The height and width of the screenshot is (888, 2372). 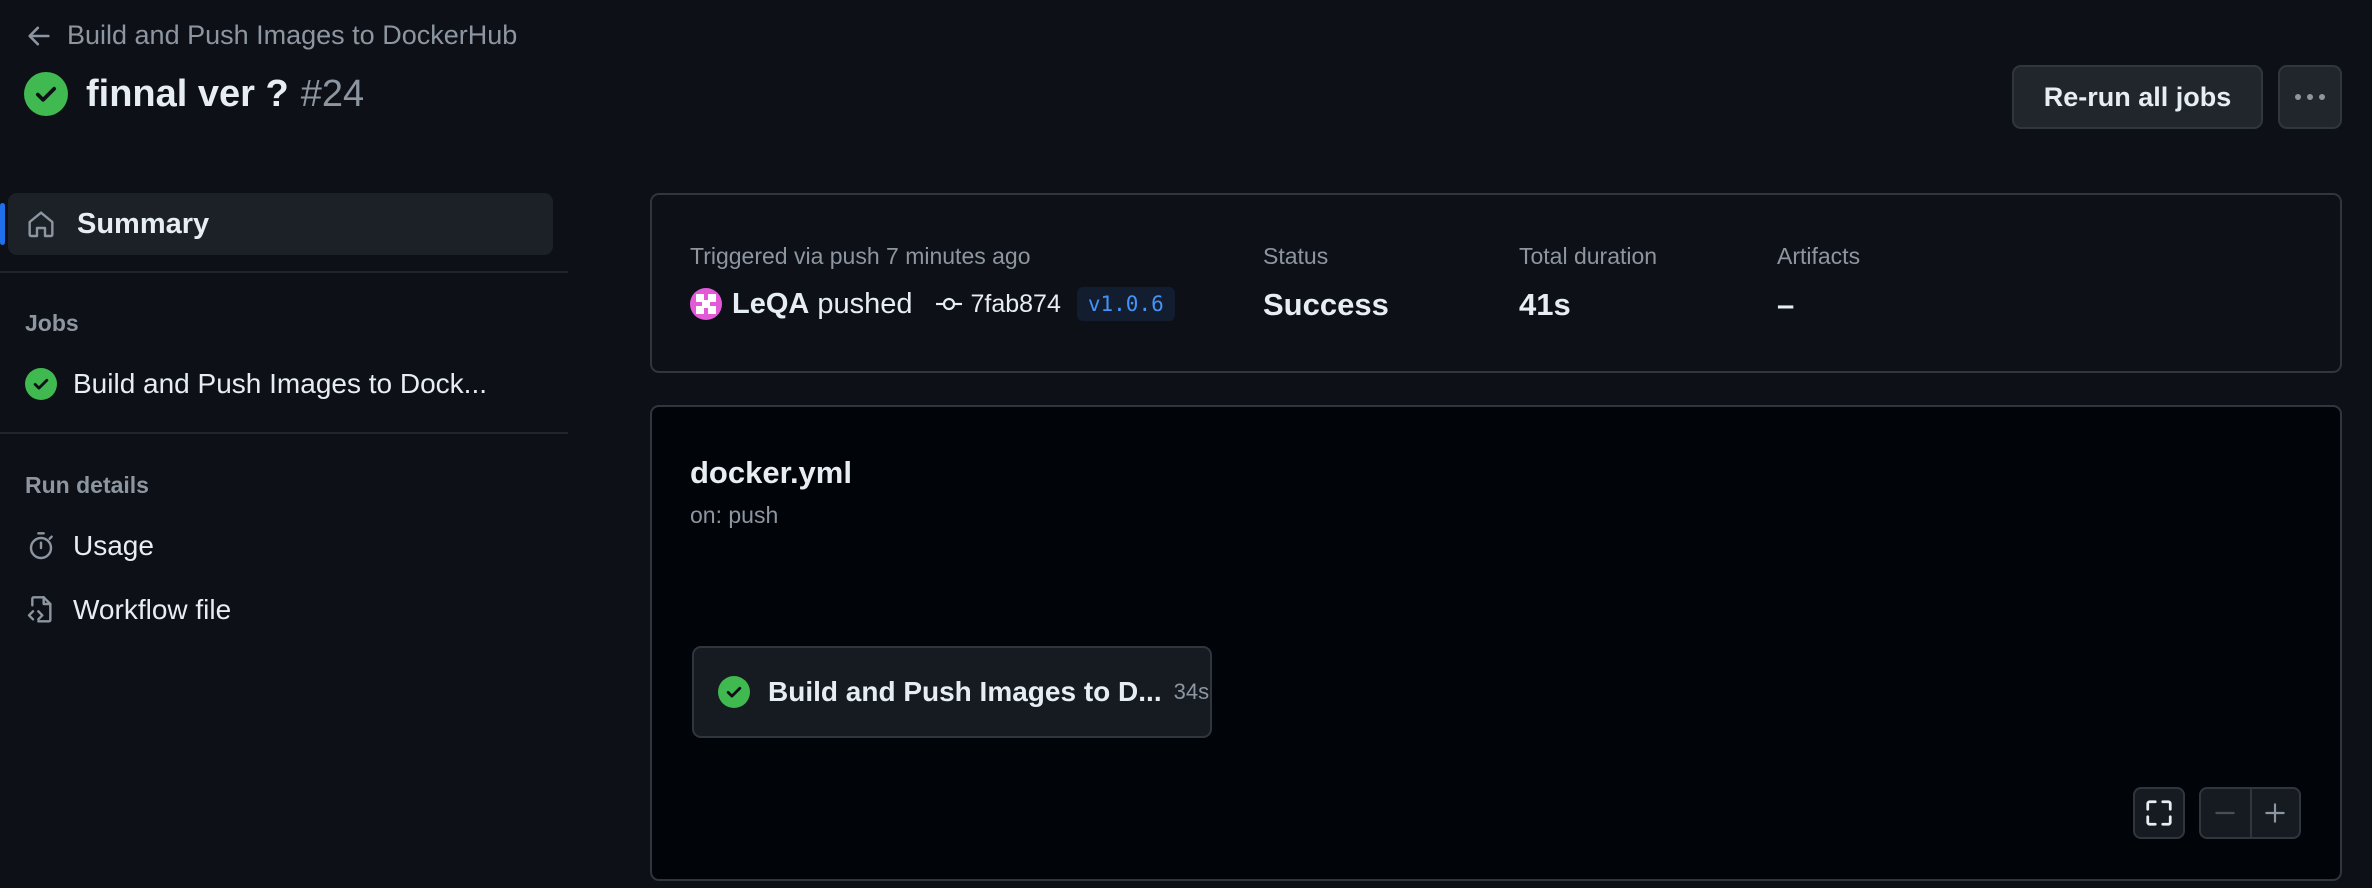 What do you see at coordinates (292, 35) in the screenshot?
I see `back-link-label: Build and Push Images to DockerHub` at bounding box center [292, 35].